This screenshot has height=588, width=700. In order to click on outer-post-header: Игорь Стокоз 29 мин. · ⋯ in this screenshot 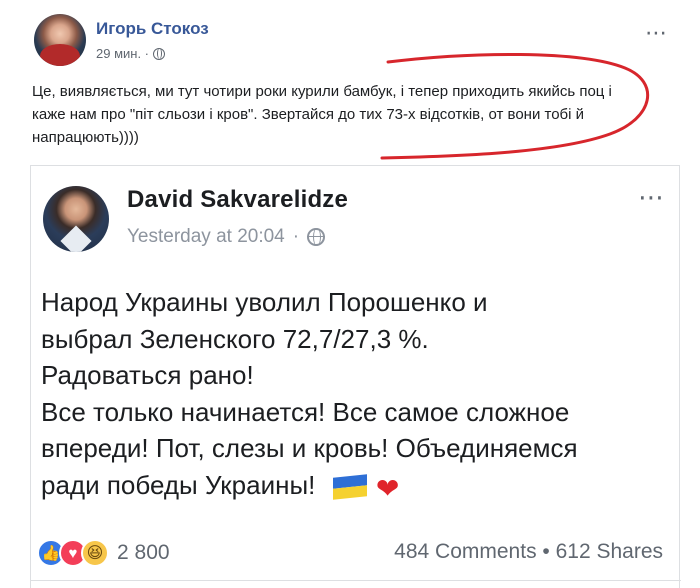, I will do `click(355, 40)`.